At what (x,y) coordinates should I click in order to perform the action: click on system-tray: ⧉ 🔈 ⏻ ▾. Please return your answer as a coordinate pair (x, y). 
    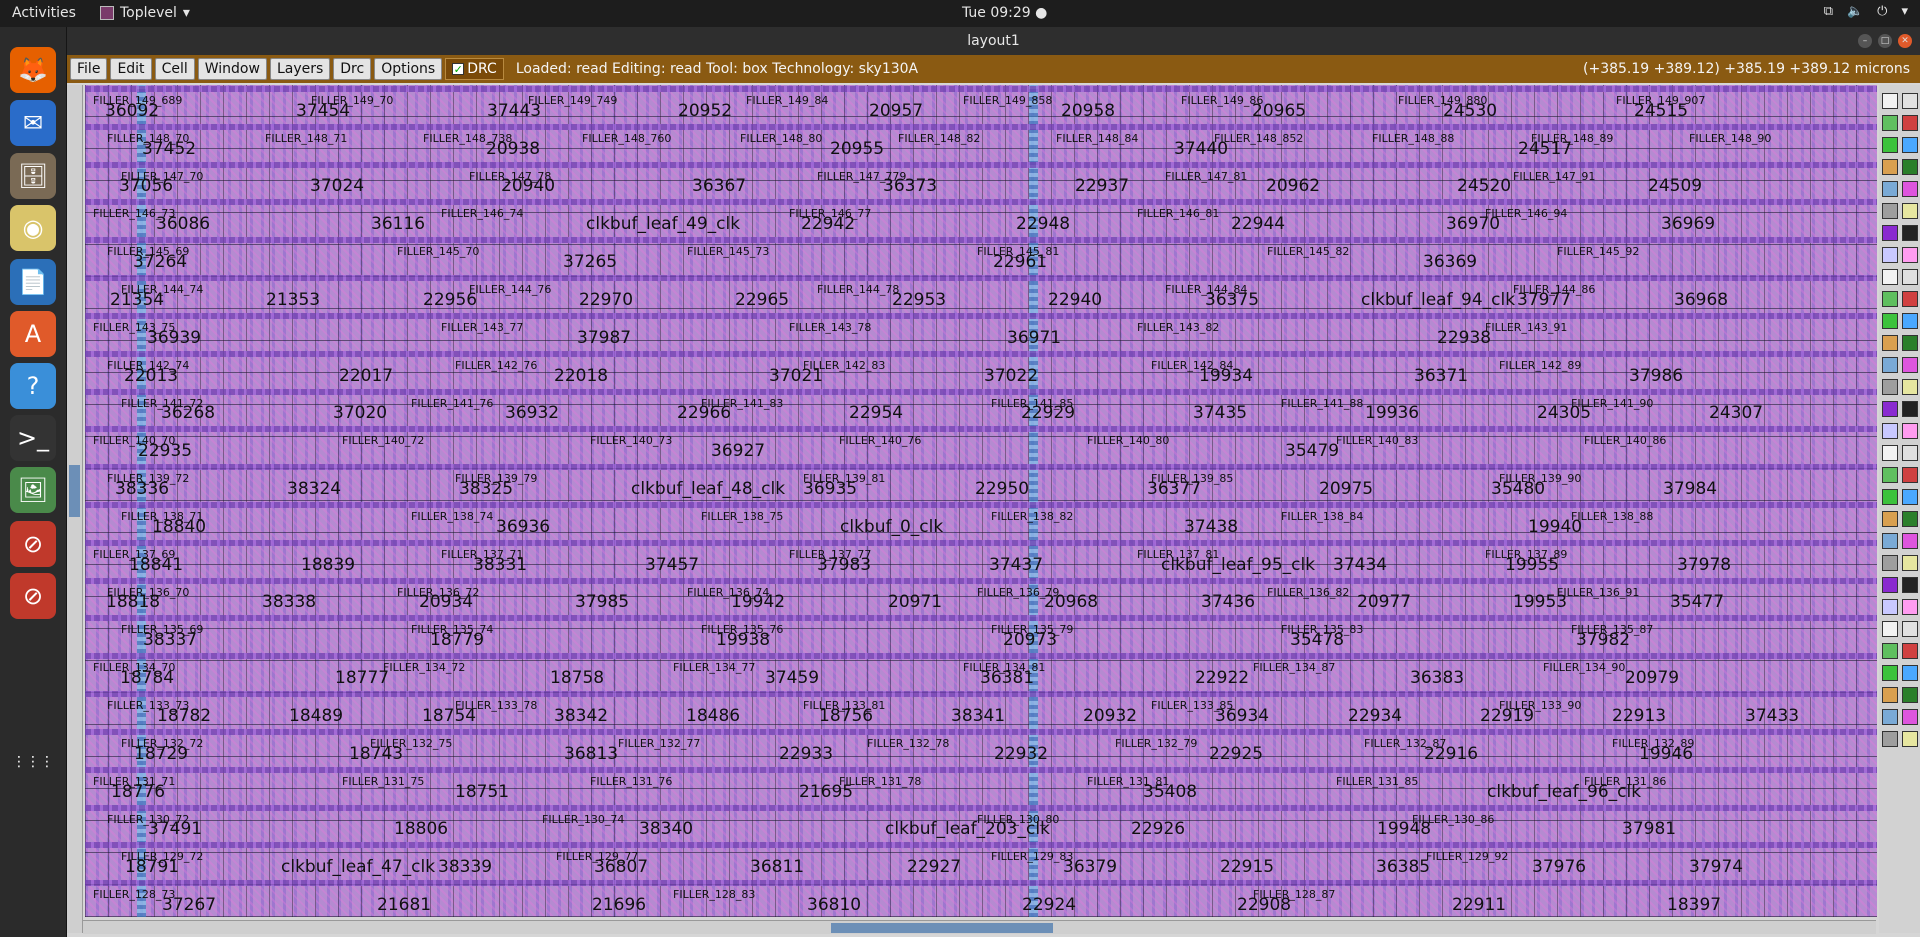
    Looking at the image, I should click on (1866, 11).